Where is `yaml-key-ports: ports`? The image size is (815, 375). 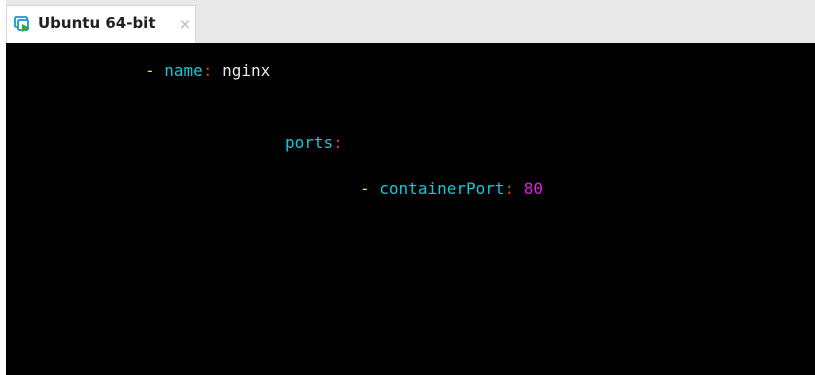
yaml-key-ports: ports is located at coordinates (309, 142).